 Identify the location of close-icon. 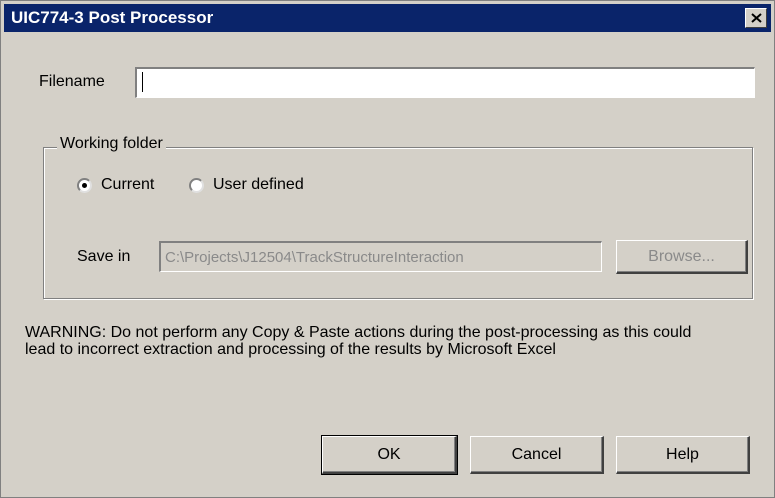
(756, 18).